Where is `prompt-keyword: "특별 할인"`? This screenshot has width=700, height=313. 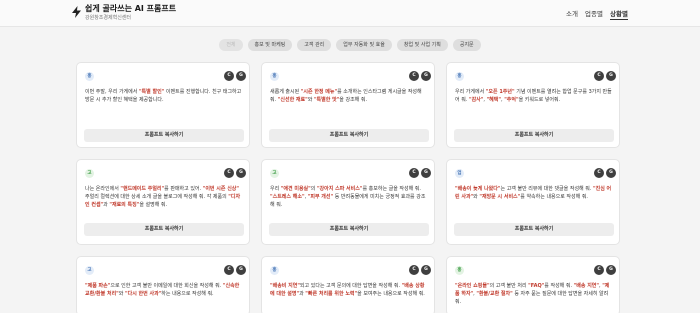
prompt-keyword: "특별 할인" is located at coordinates (151, 92).